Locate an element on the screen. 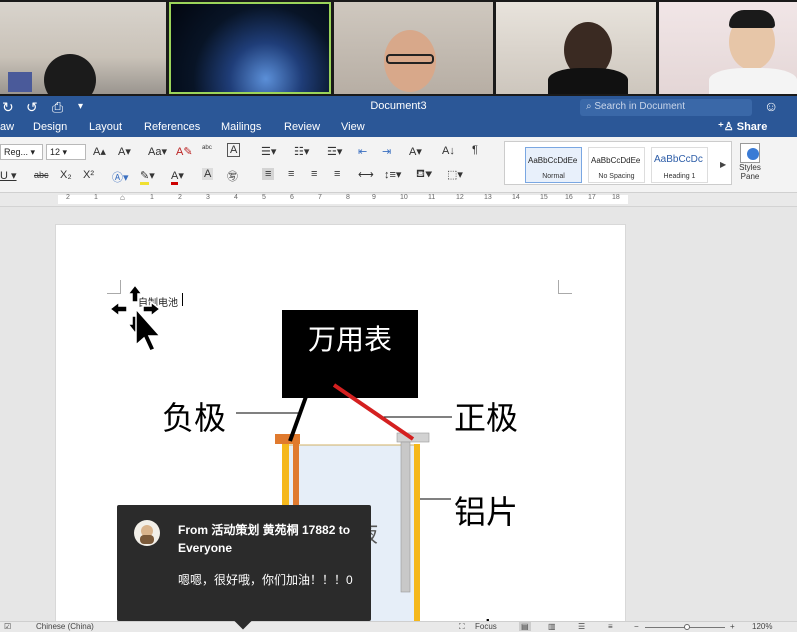  indent-marker-icon: ⌂ is located at coordinates (122, 197).